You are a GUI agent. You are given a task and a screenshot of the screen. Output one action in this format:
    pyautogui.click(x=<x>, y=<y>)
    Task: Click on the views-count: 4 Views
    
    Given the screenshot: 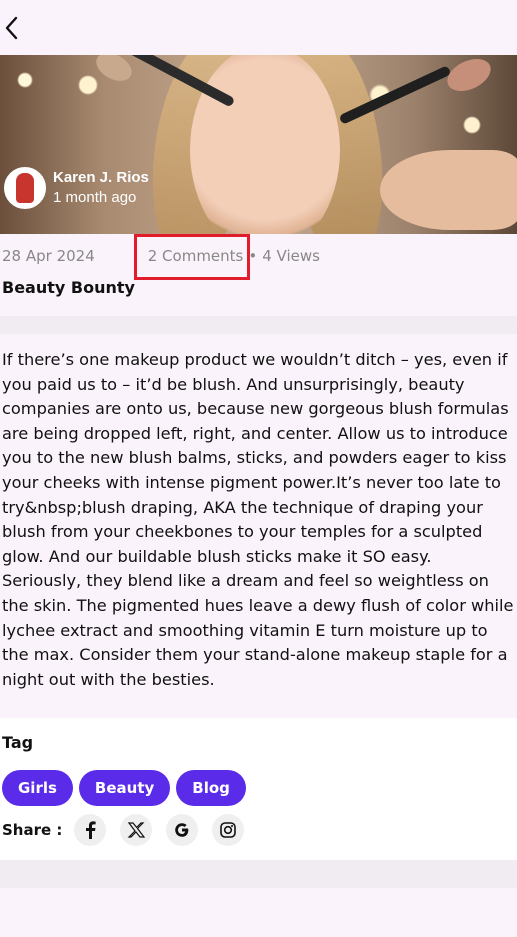 What is the action you would take?
    pyautogui.click(x=291, y=256)
    